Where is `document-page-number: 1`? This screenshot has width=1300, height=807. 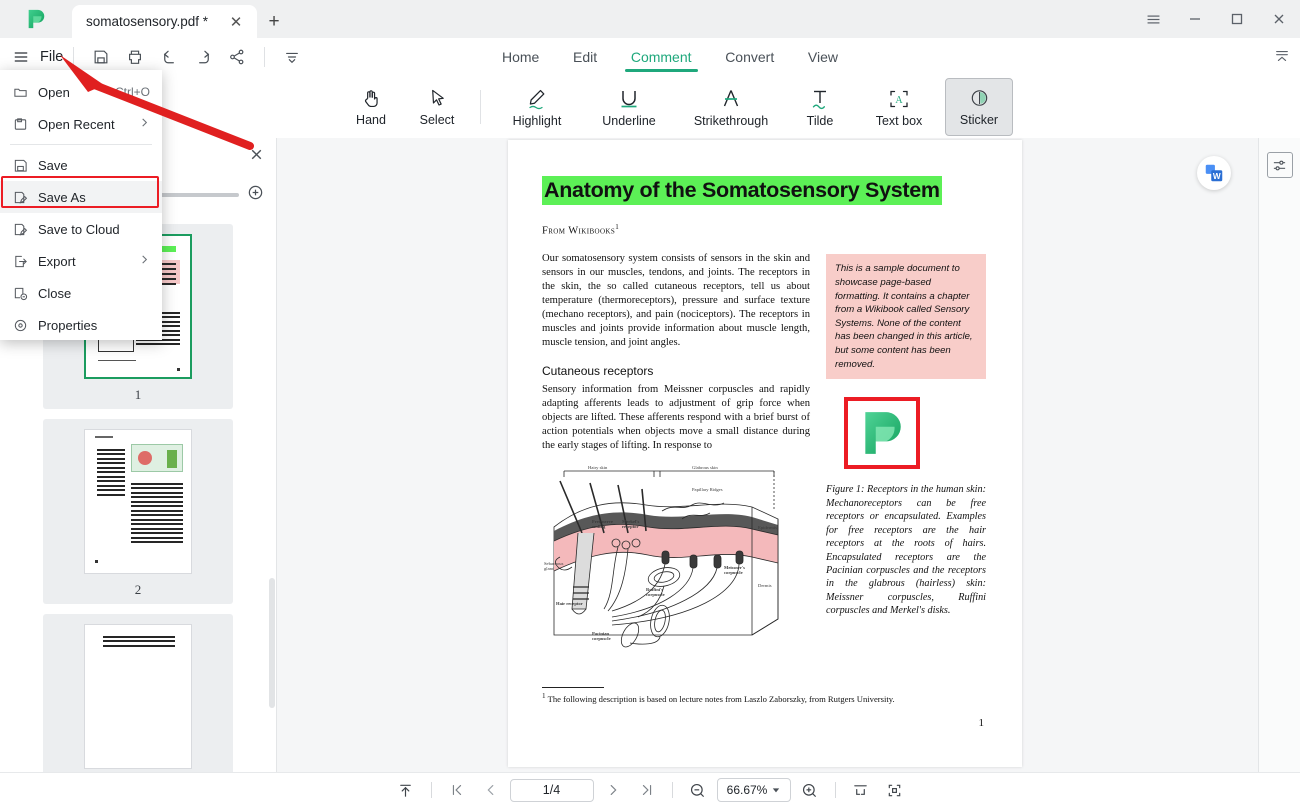
document-page-number: 1 is located at coordinates (981, 723).